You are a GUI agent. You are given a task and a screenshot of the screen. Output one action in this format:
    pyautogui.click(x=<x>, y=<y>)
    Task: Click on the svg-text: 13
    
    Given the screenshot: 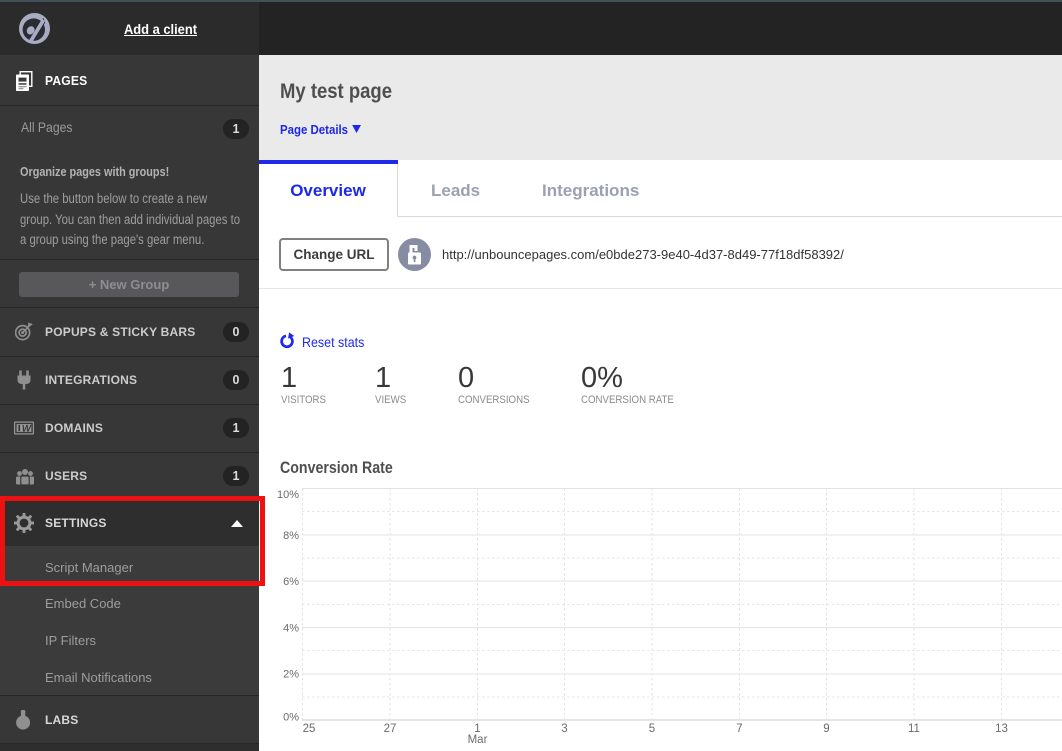 What is the action you would take?
    pyautogui.click(x=1001, y=729)
    